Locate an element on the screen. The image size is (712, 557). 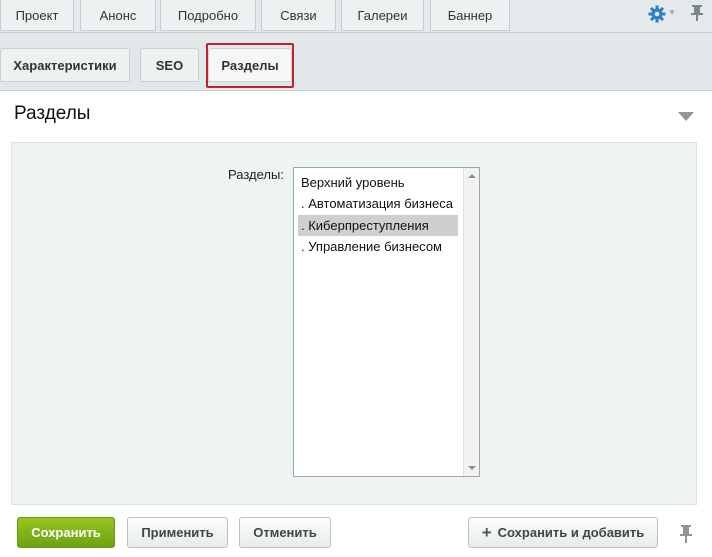
save-and-add-label: Сохранить и добавить is located at coordinates (571, 532).